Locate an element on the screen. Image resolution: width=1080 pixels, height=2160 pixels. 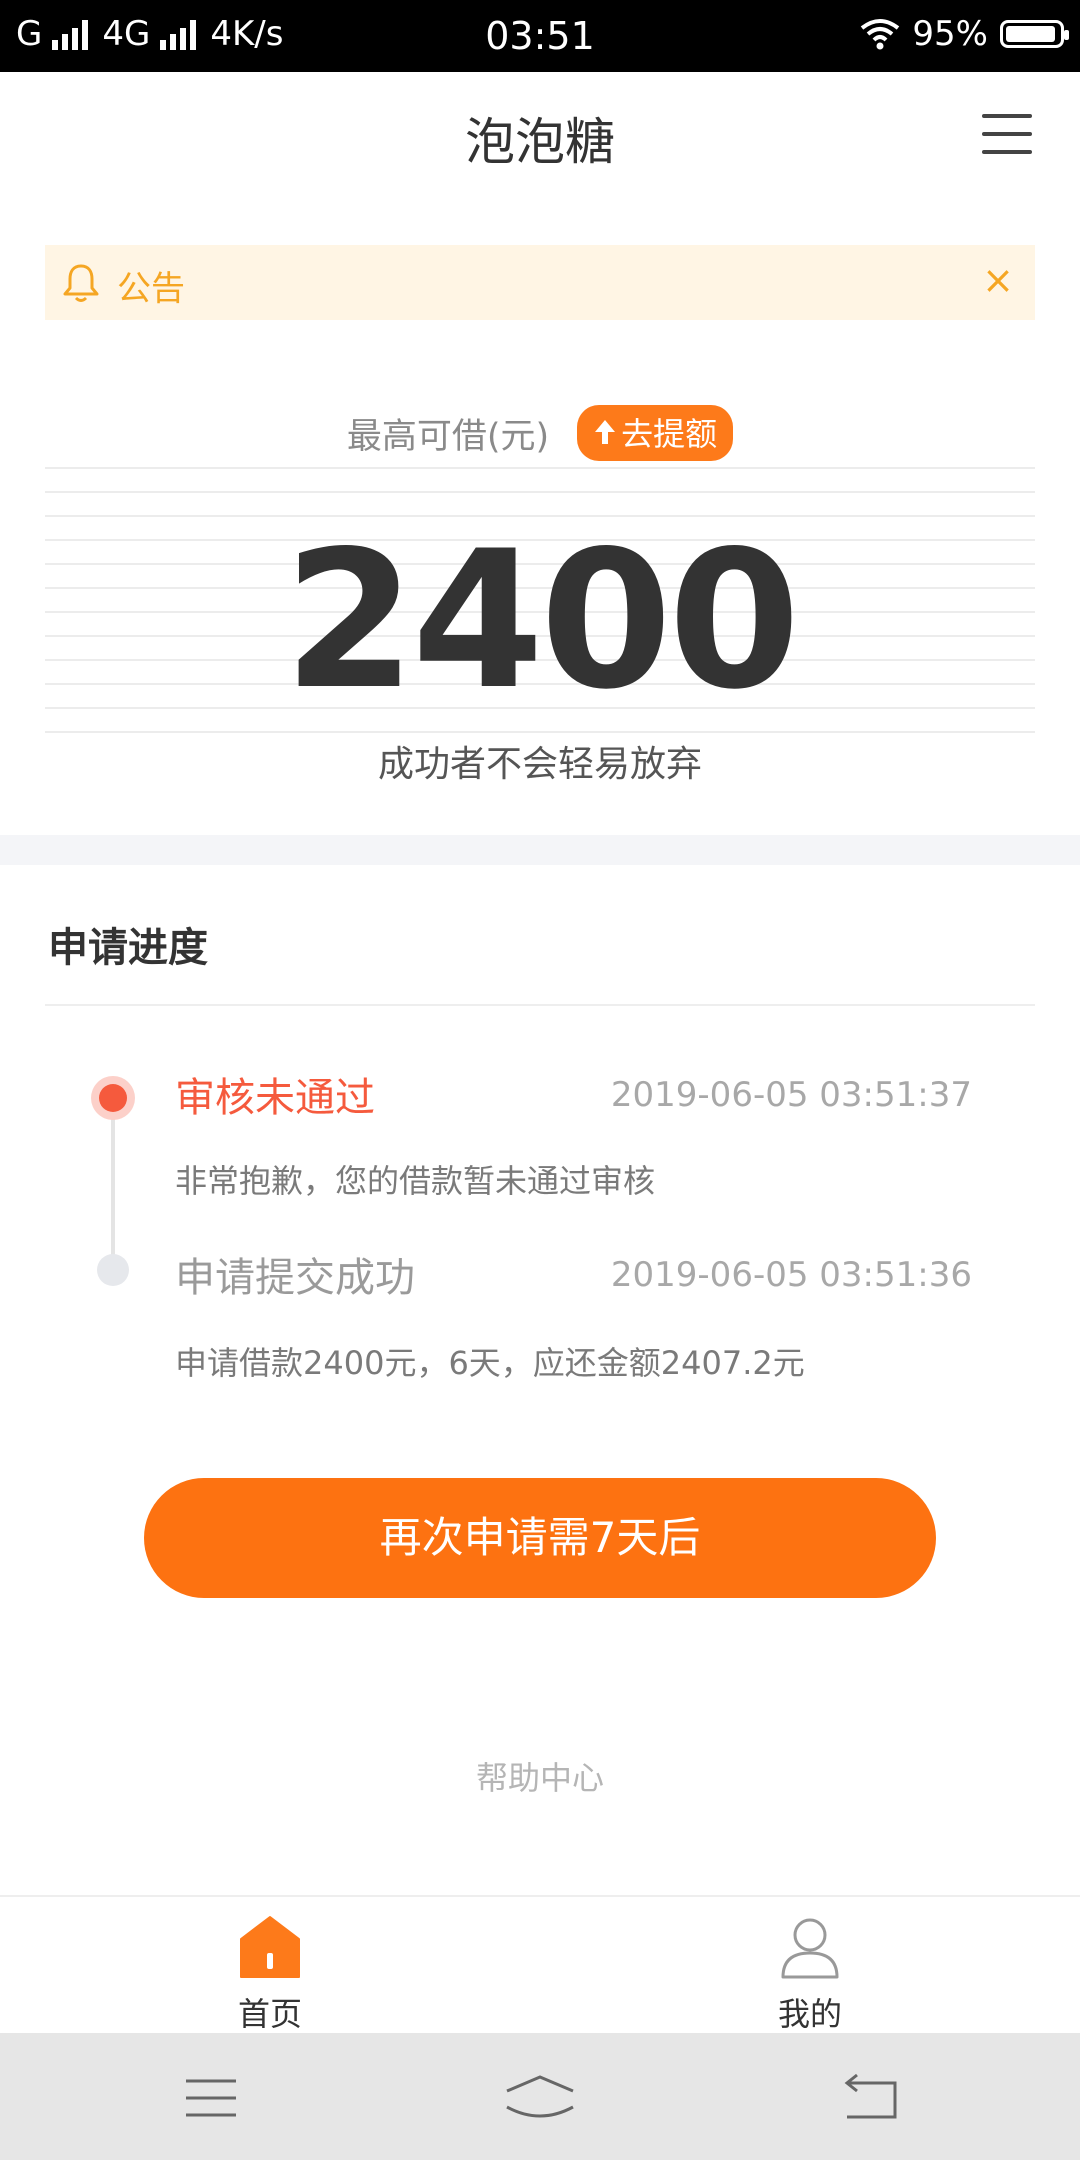
tab-home-label: 首页 is located at coordinates (269, 2014).